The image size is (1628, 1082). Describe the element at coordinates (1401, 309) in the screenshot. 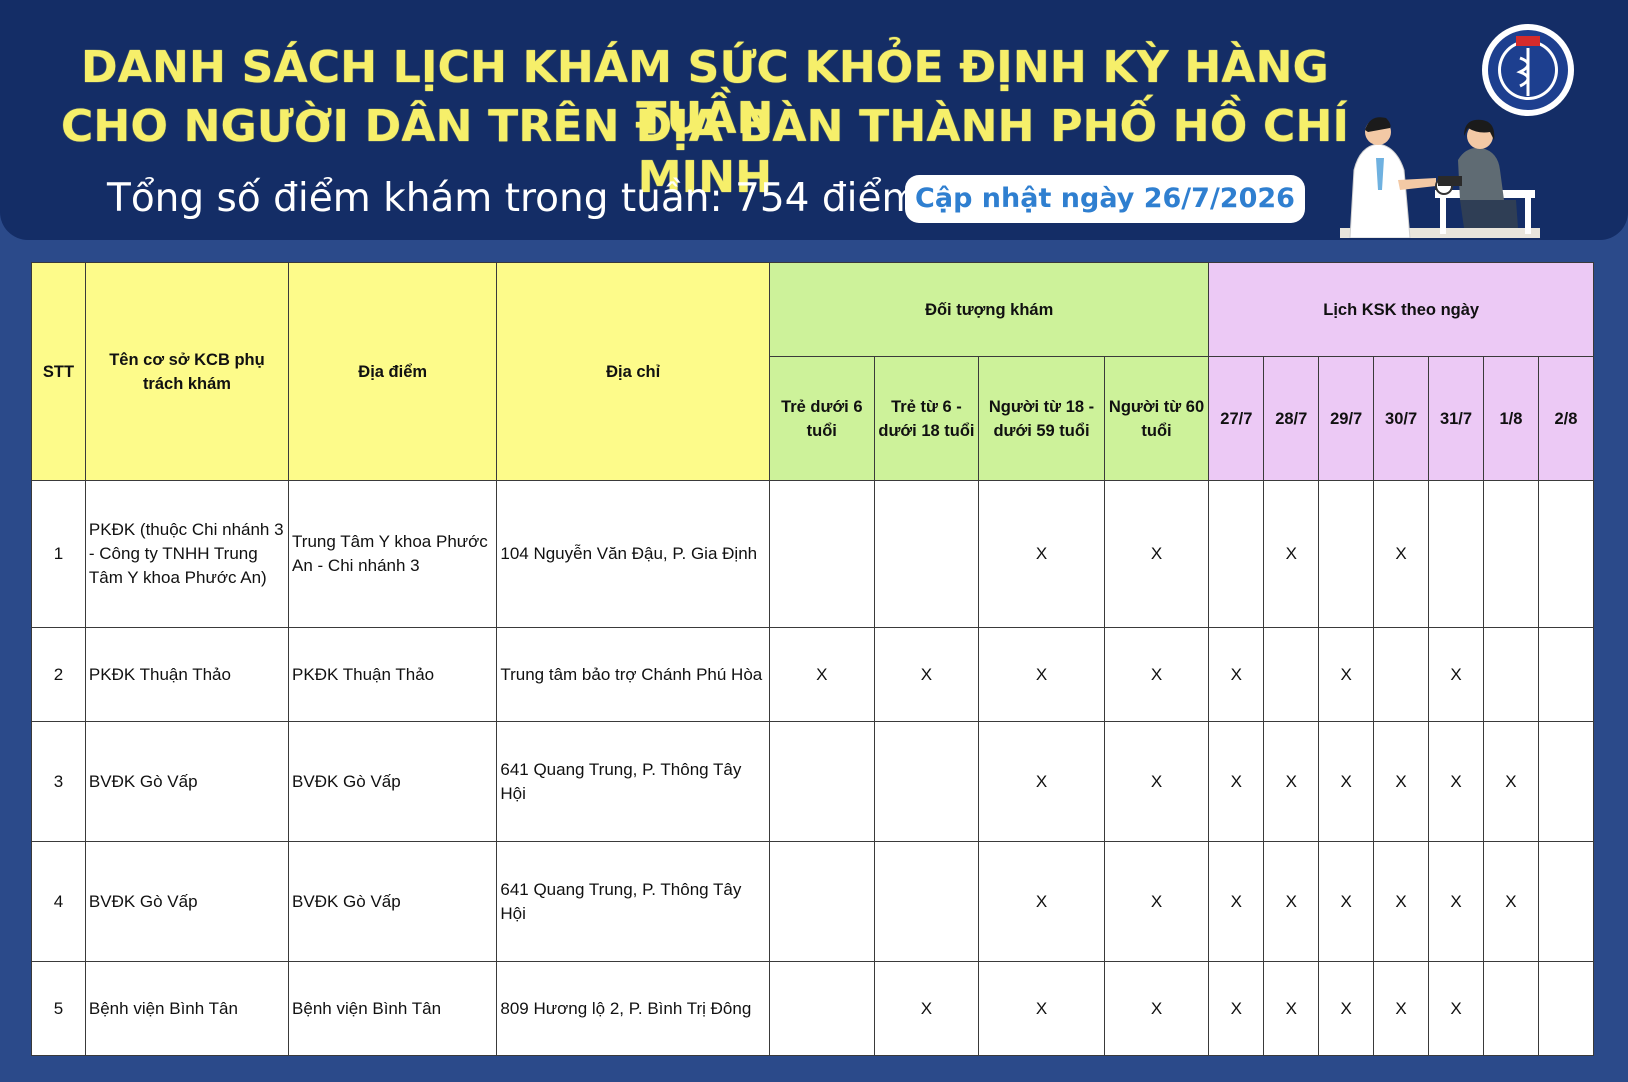

I see `header-schedule-group: Lịch KSK theo ngày` at that location.